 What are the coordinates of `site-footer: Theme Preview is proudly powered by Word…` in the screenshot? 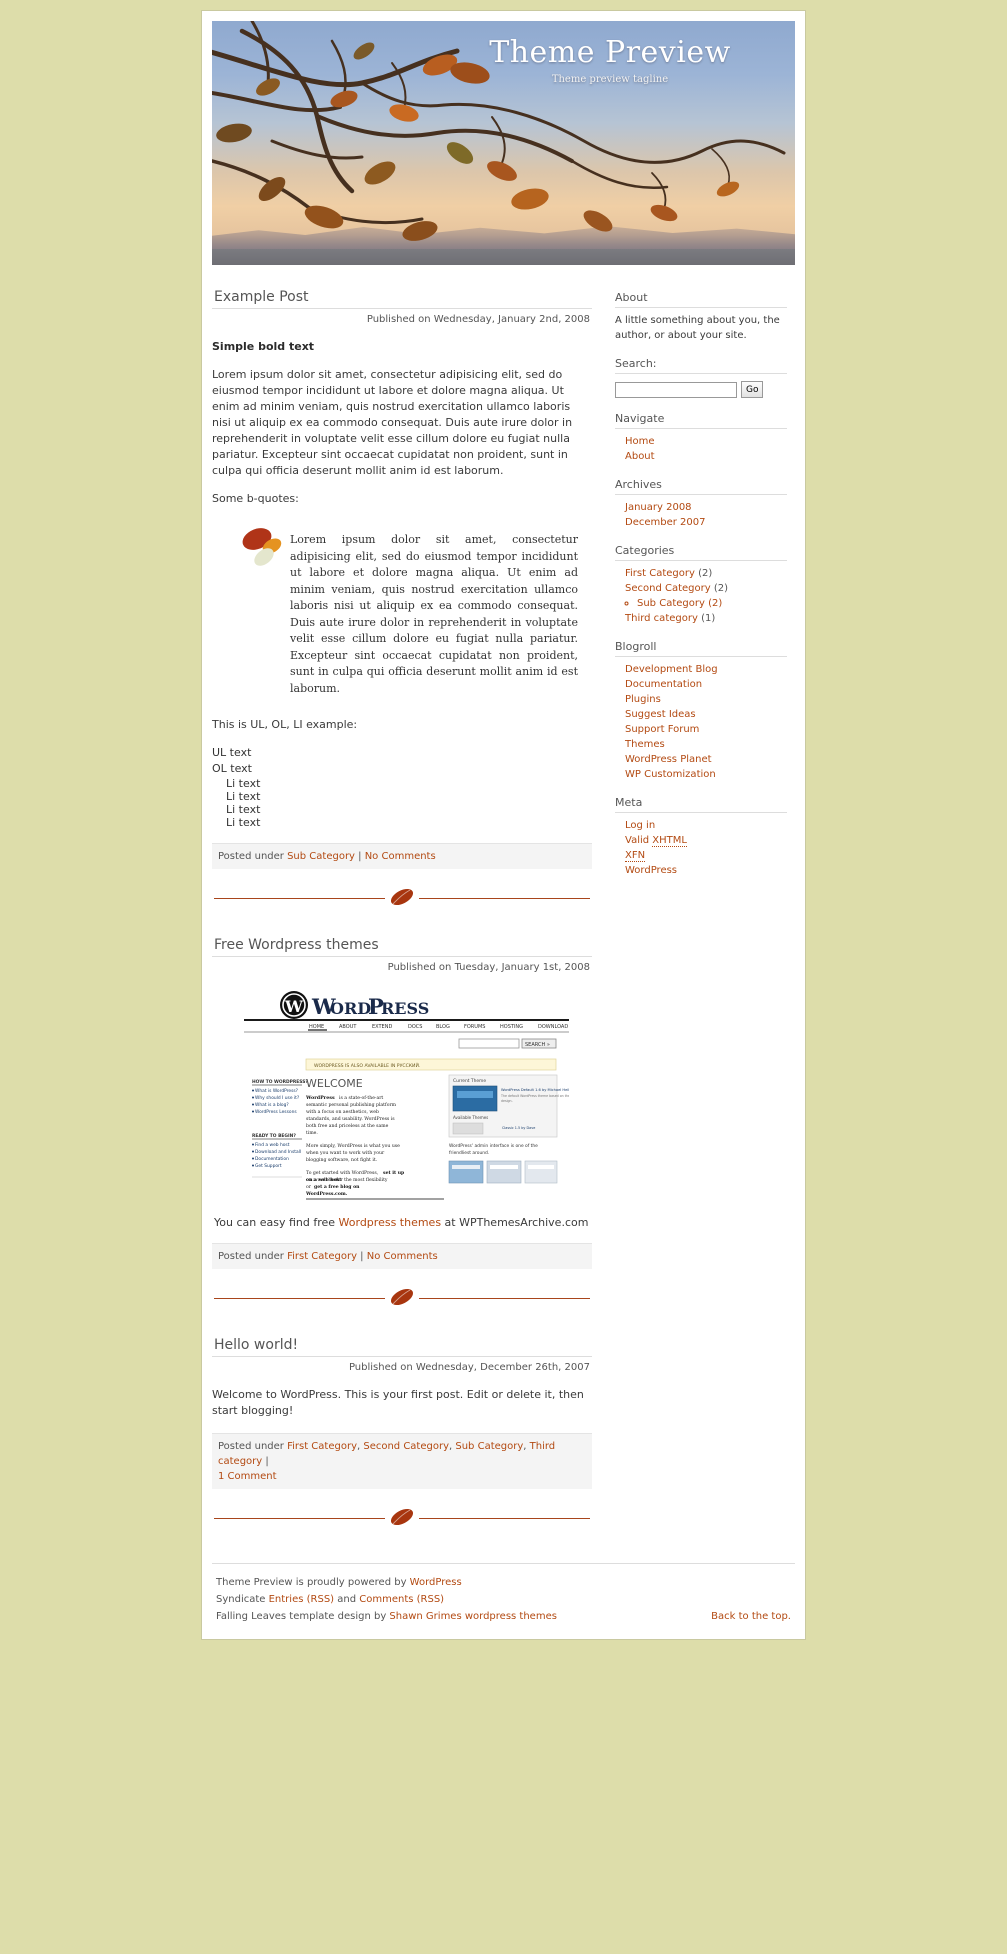 It's located at (503, 1601).